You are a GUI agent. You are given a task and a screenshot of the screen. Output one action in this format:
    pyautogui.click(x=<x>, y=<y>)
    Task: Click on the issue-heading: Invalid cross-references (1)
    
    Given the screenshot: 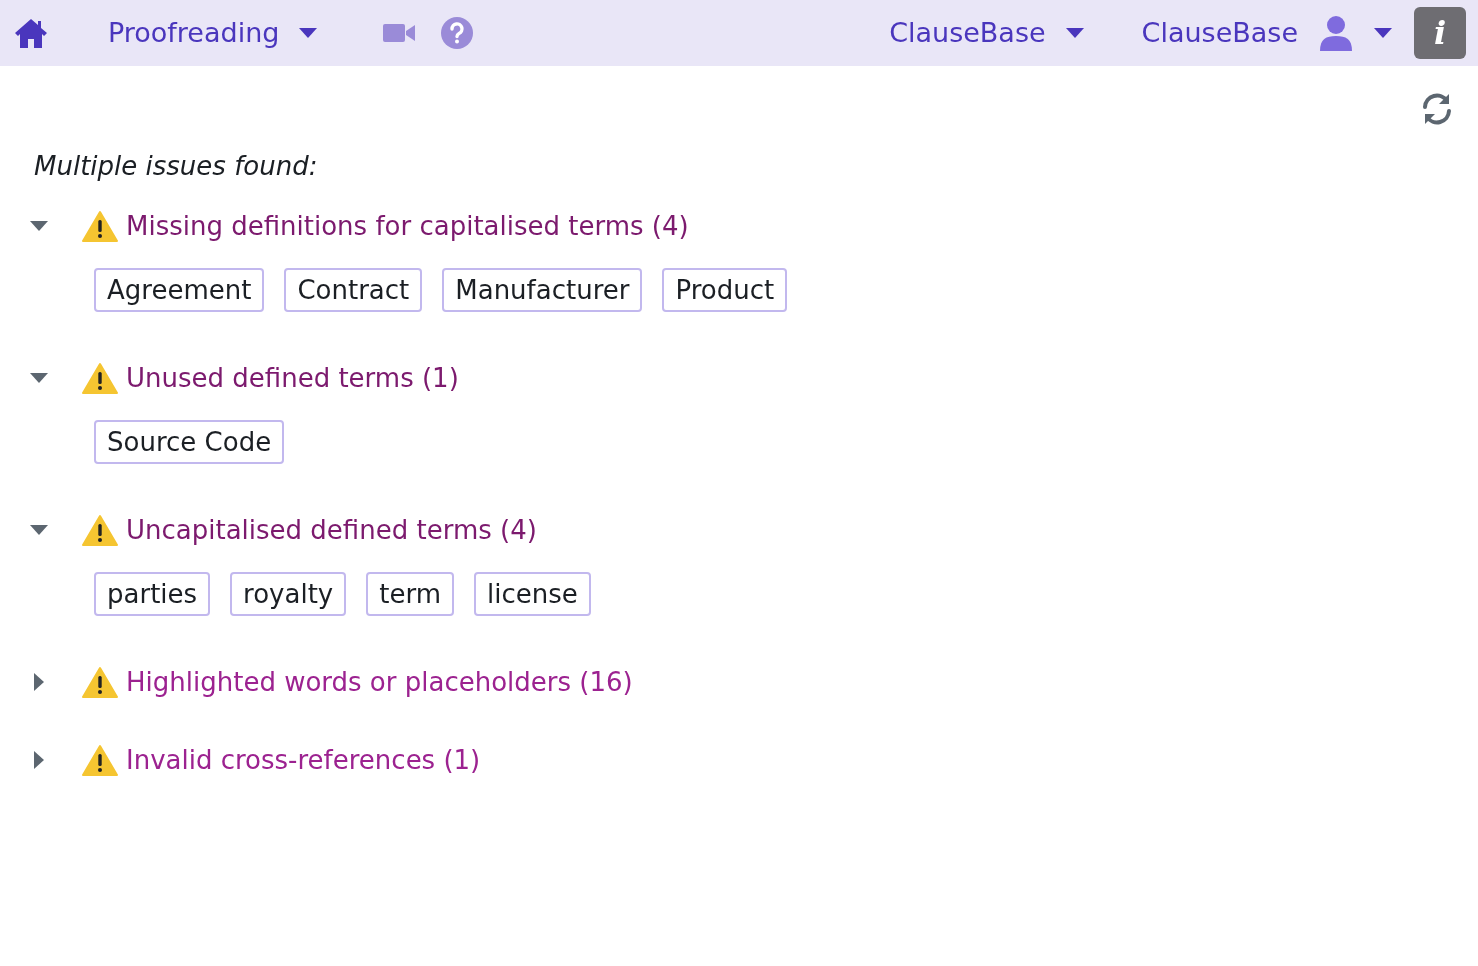 What is the action you would take?
    pyautogui.click(x=303, y=760)
    